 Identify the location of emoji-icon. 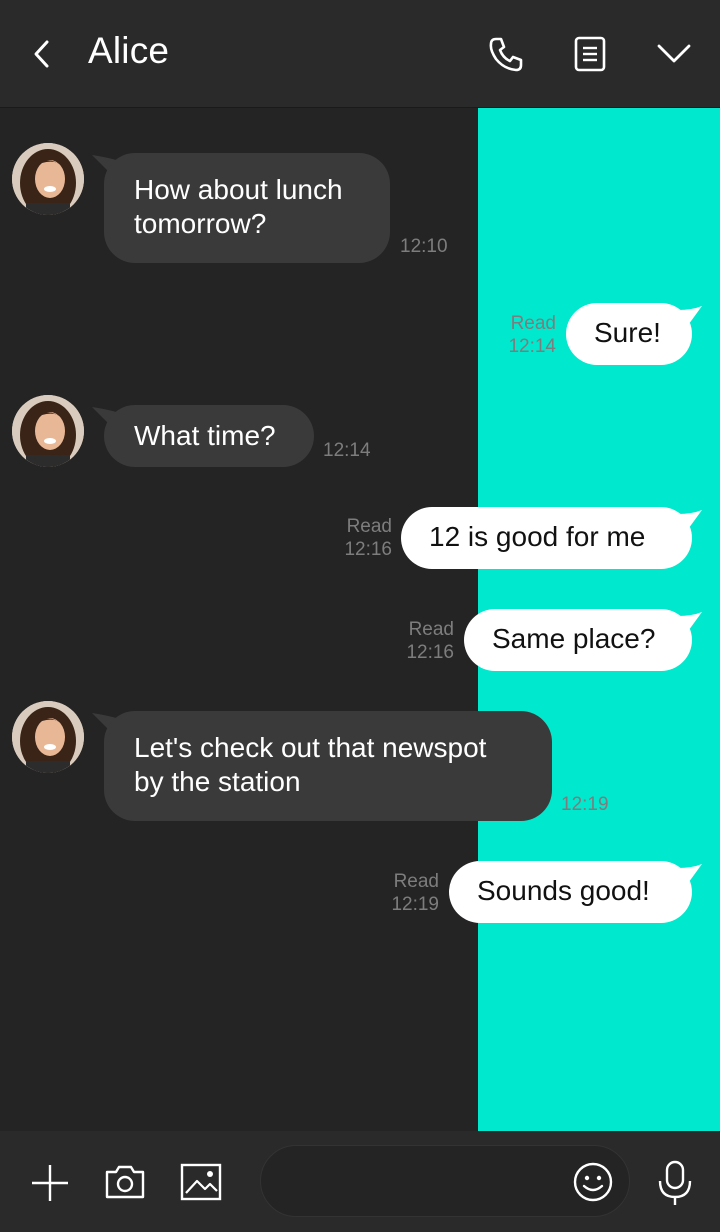
(593, 1182).